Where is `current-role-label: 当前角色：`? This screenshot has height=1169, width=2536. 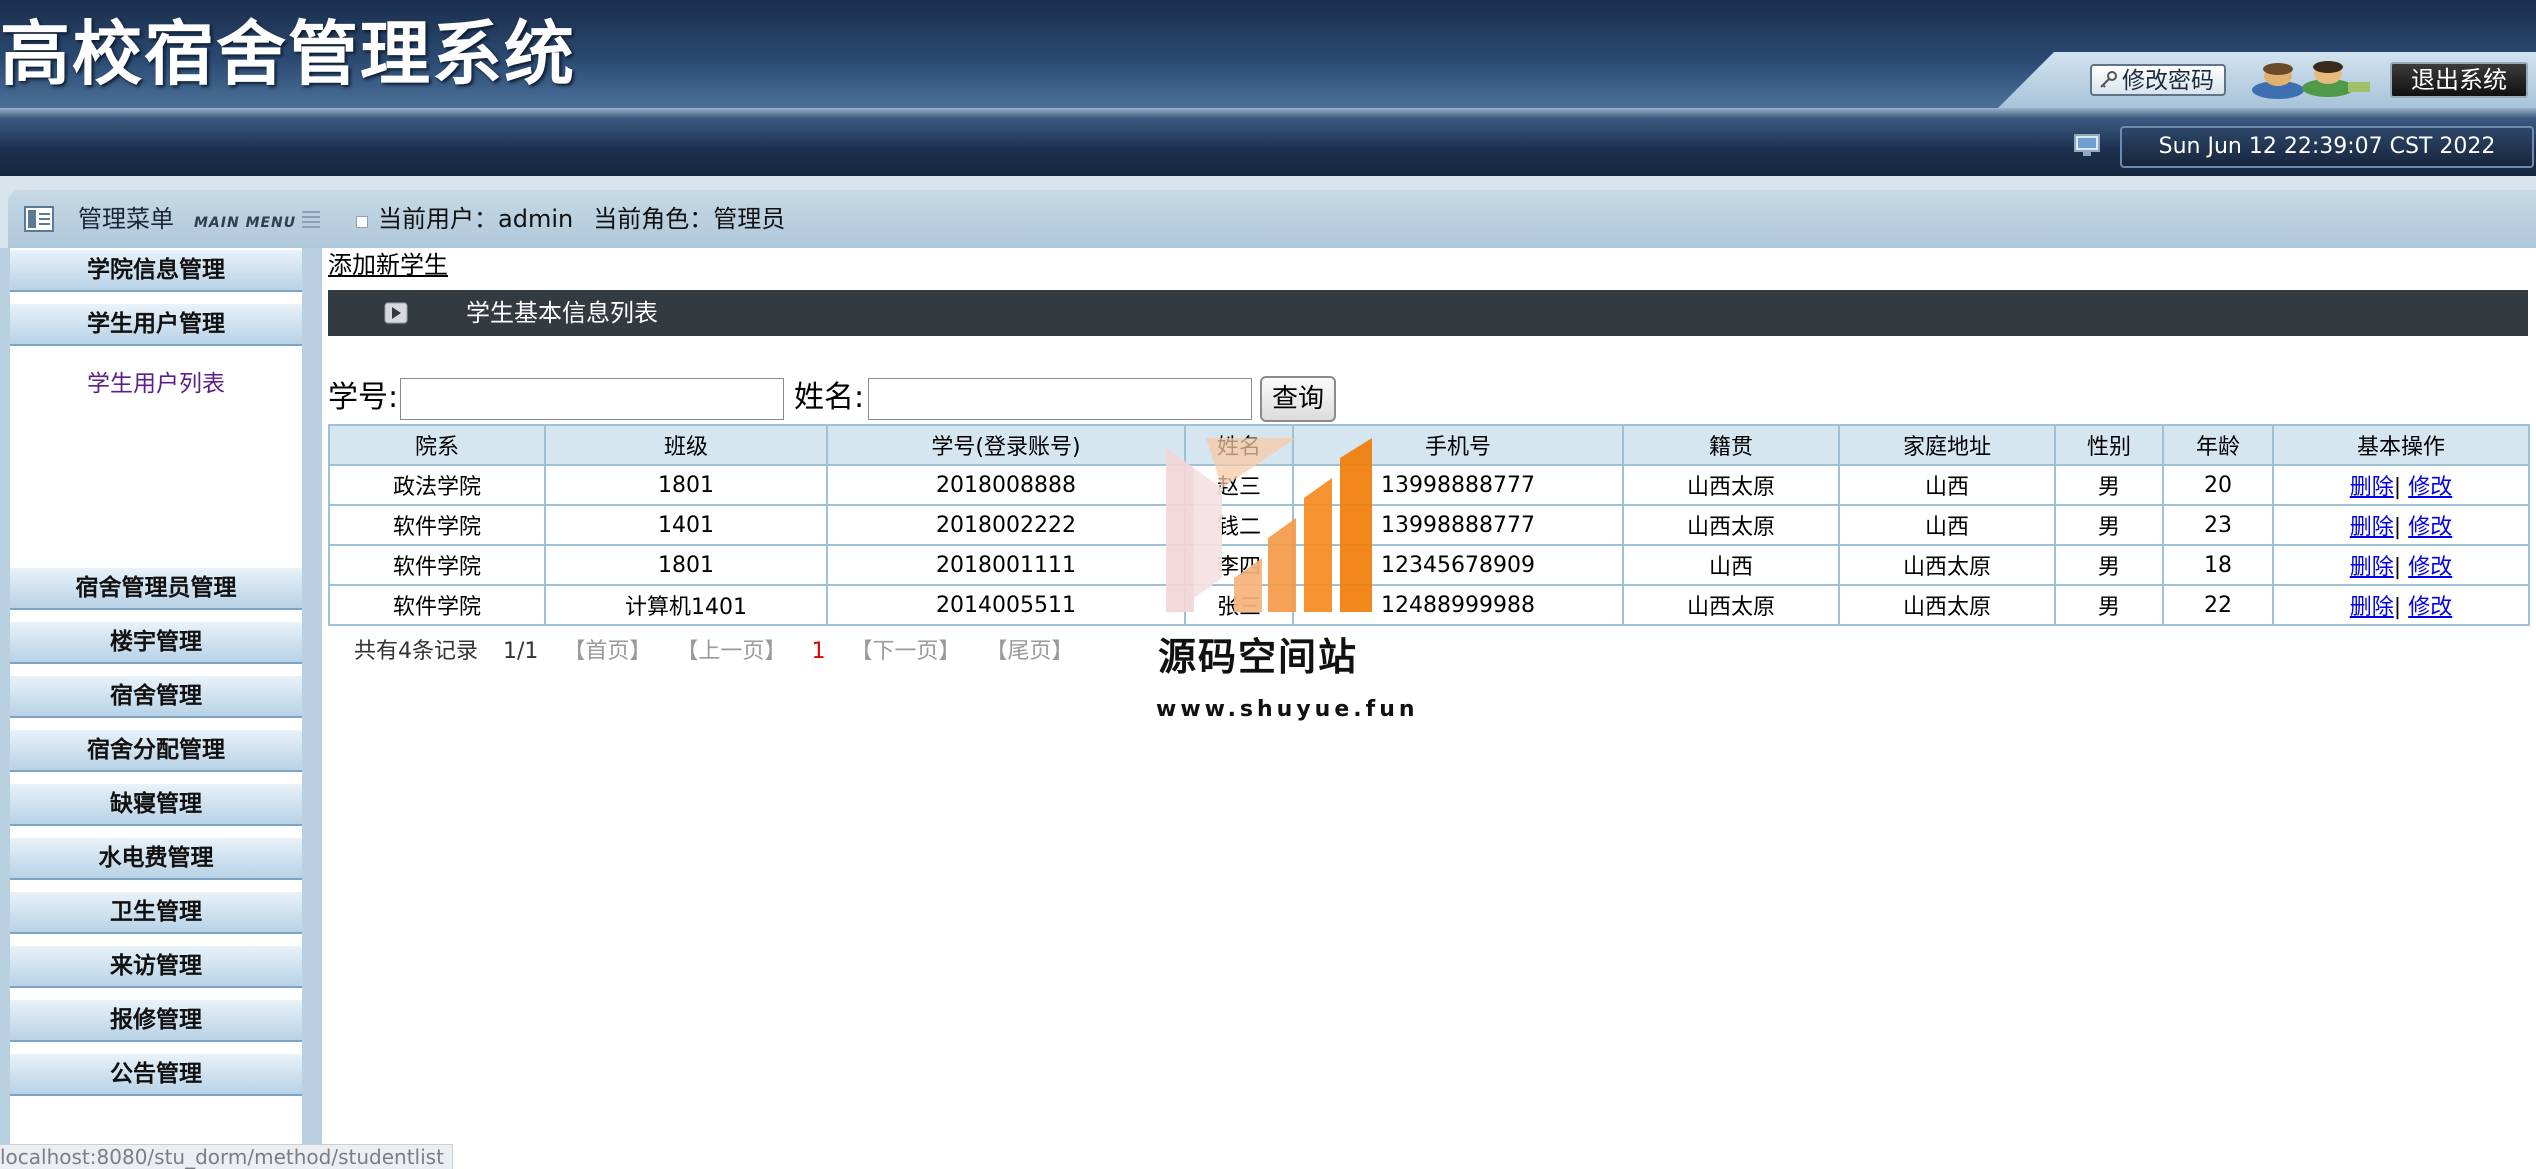 current-role-label: 当前角色： is located at coordinates (653, 219).